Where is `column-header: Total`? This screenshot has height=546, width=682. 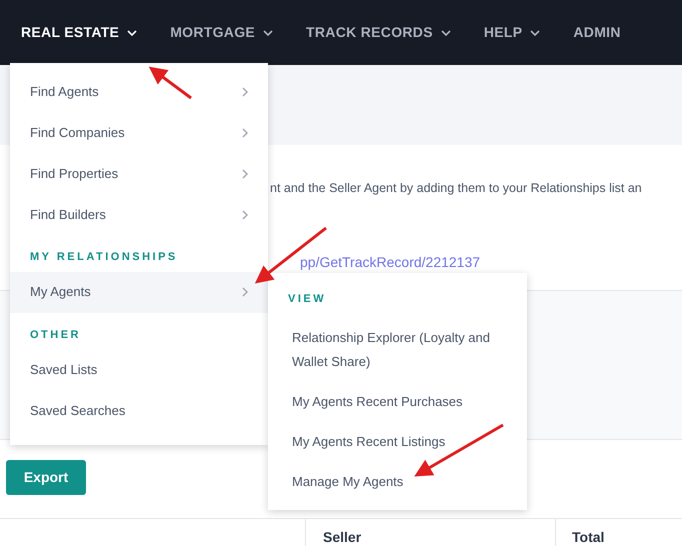 column-header: Total is located at coordinates (588, 536).